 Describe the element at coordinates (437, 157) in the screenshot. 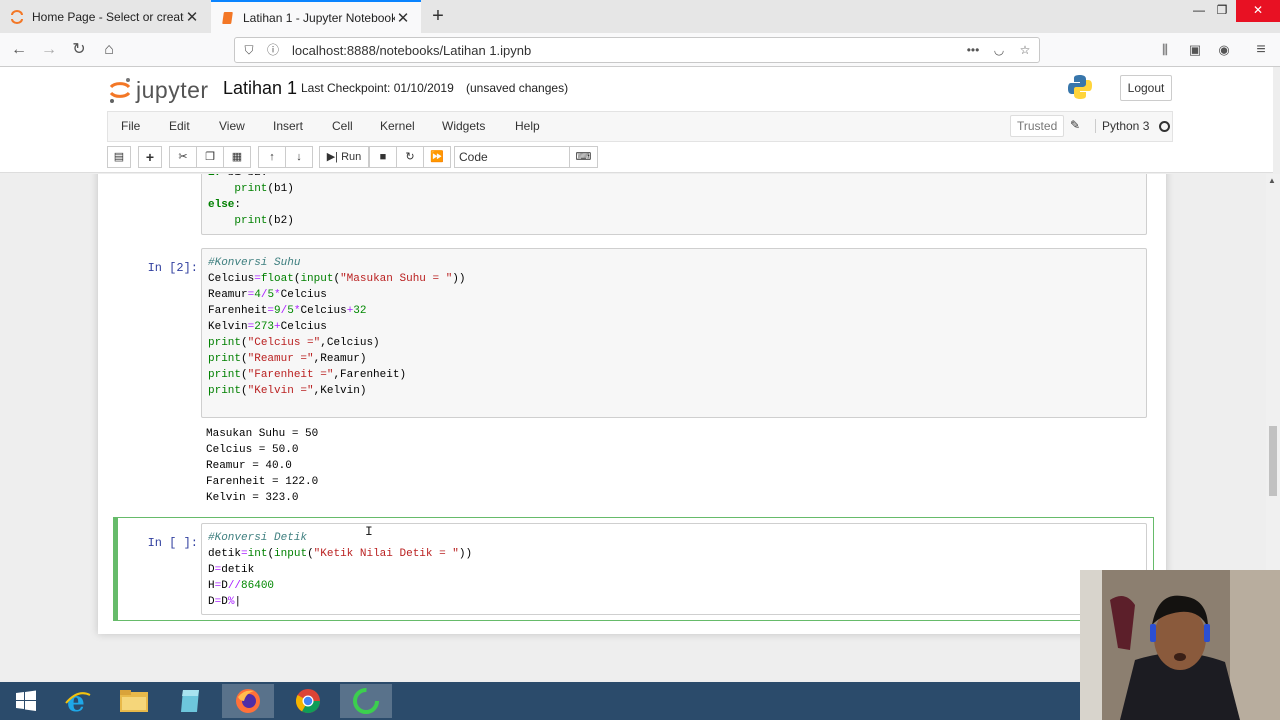

I see `restart-run-all-icon: ⏩` at that location.